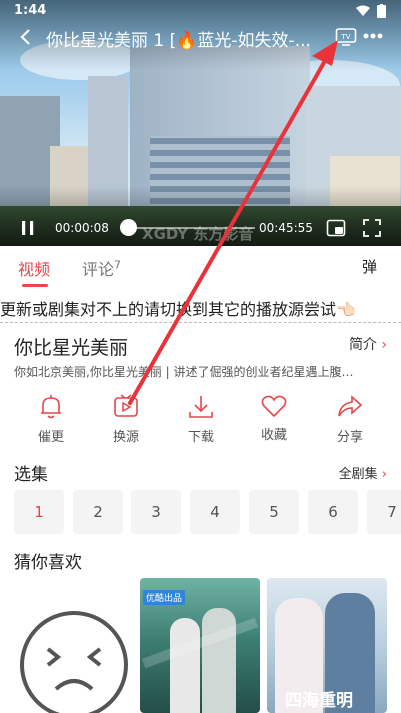  I want to click on comments-count: 7, so click(118, 265).